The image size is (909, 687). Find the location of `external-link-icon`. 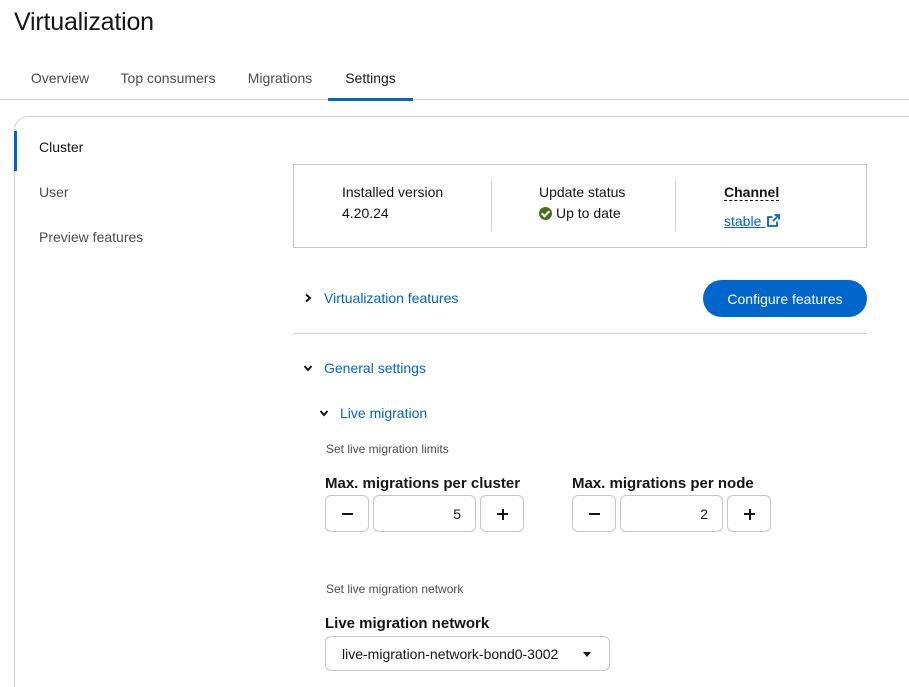

external-link-icon is located at coordinates (774, 220).